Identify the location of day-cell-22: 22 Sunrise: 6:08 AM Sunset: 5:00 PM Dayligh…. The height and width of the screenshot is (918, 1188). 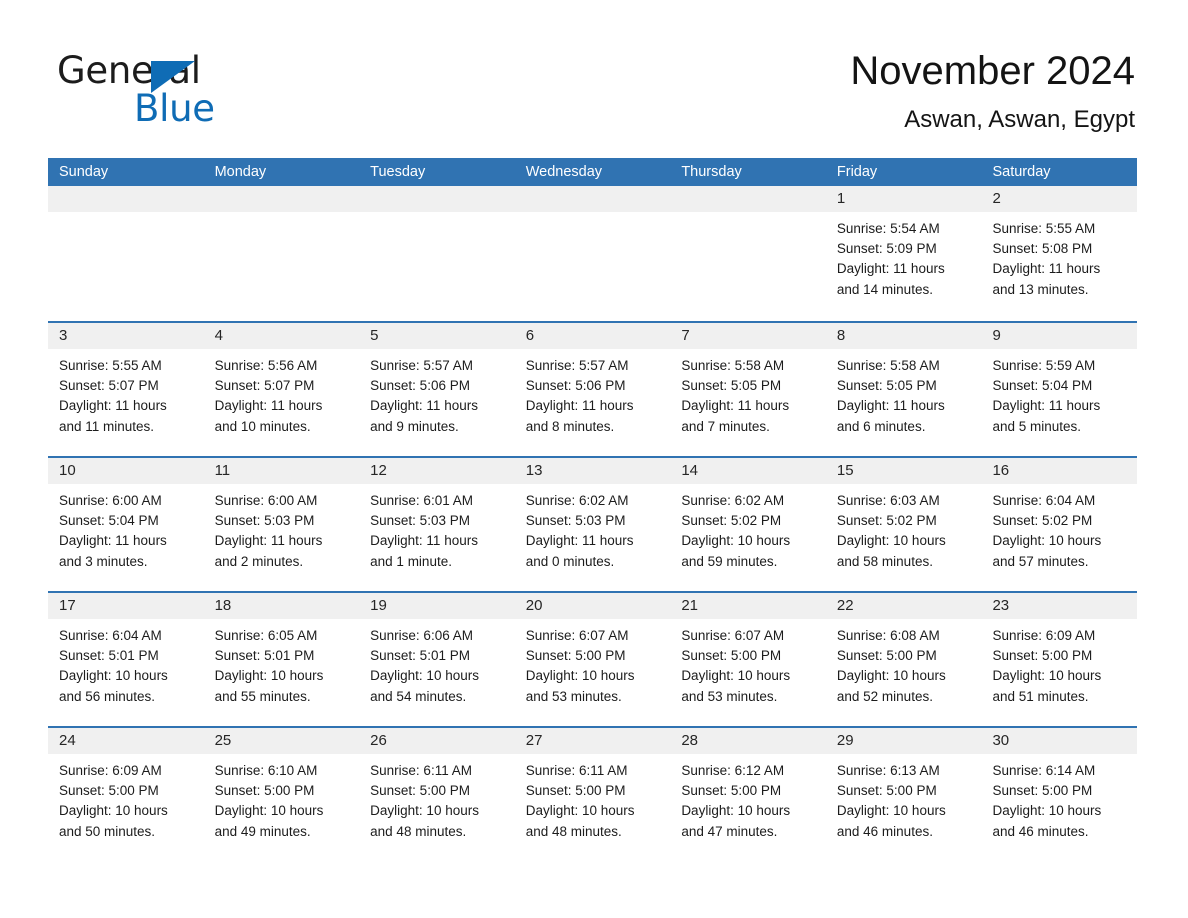
(903, 659).